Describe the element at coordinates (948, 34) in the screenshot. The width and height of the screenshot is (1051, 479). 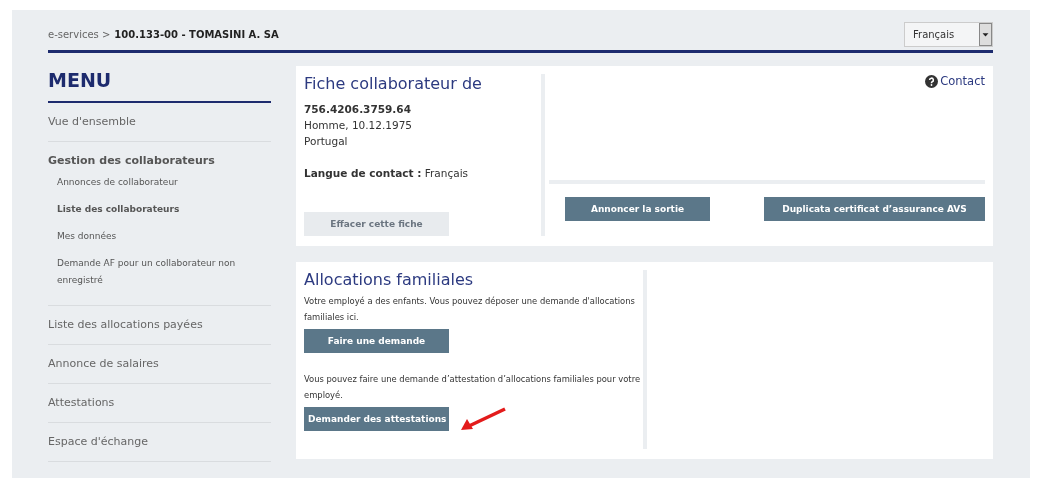
I see `language-select: Français` at that location.